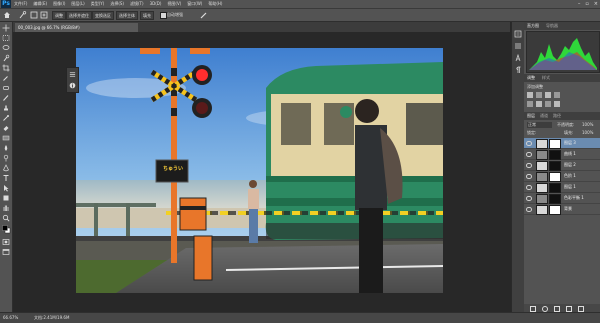  I want to click on tab-paths: 路径, so click(557, 116).